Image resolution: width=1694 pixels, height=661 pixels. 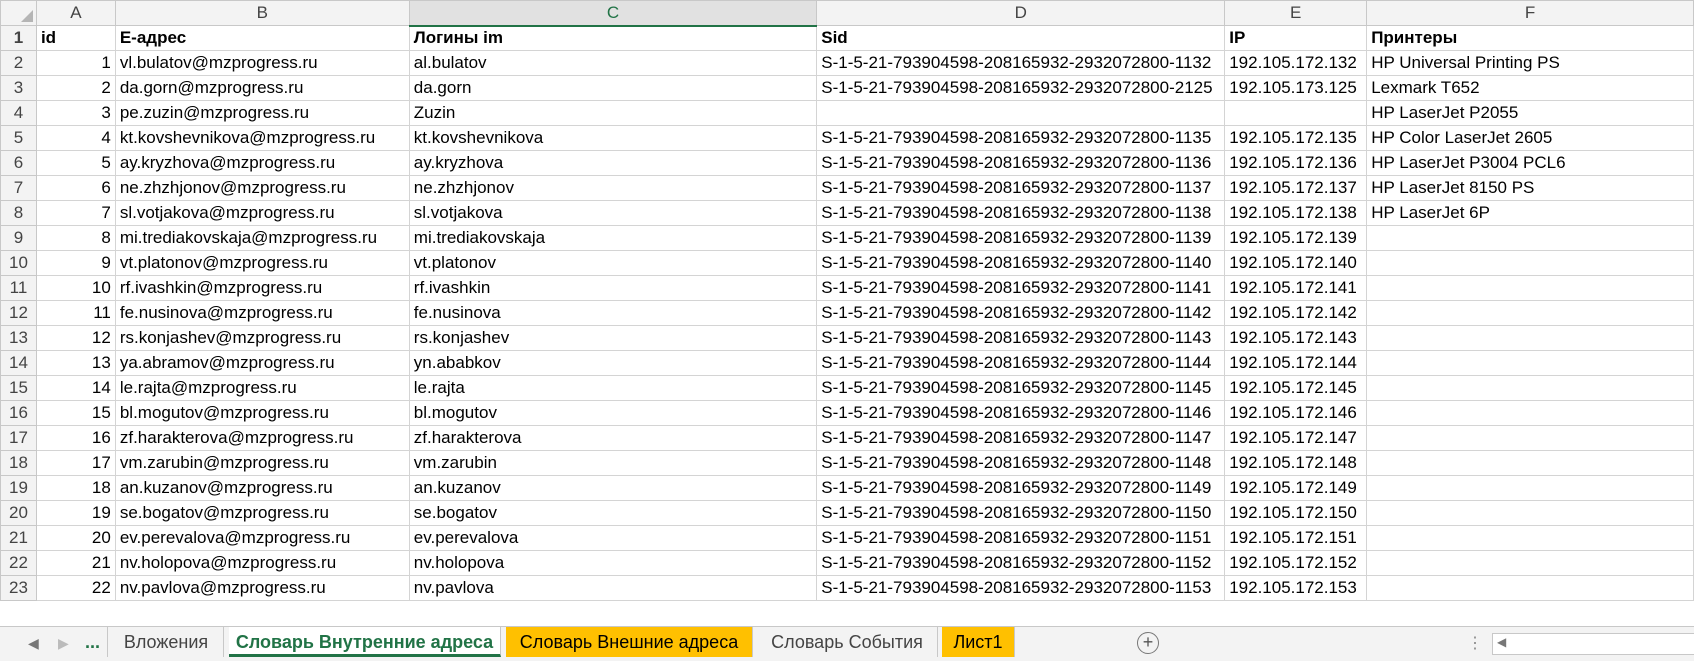 I want to click on cell-e3: 192.105.173.125, so click(x=1296, y=88).